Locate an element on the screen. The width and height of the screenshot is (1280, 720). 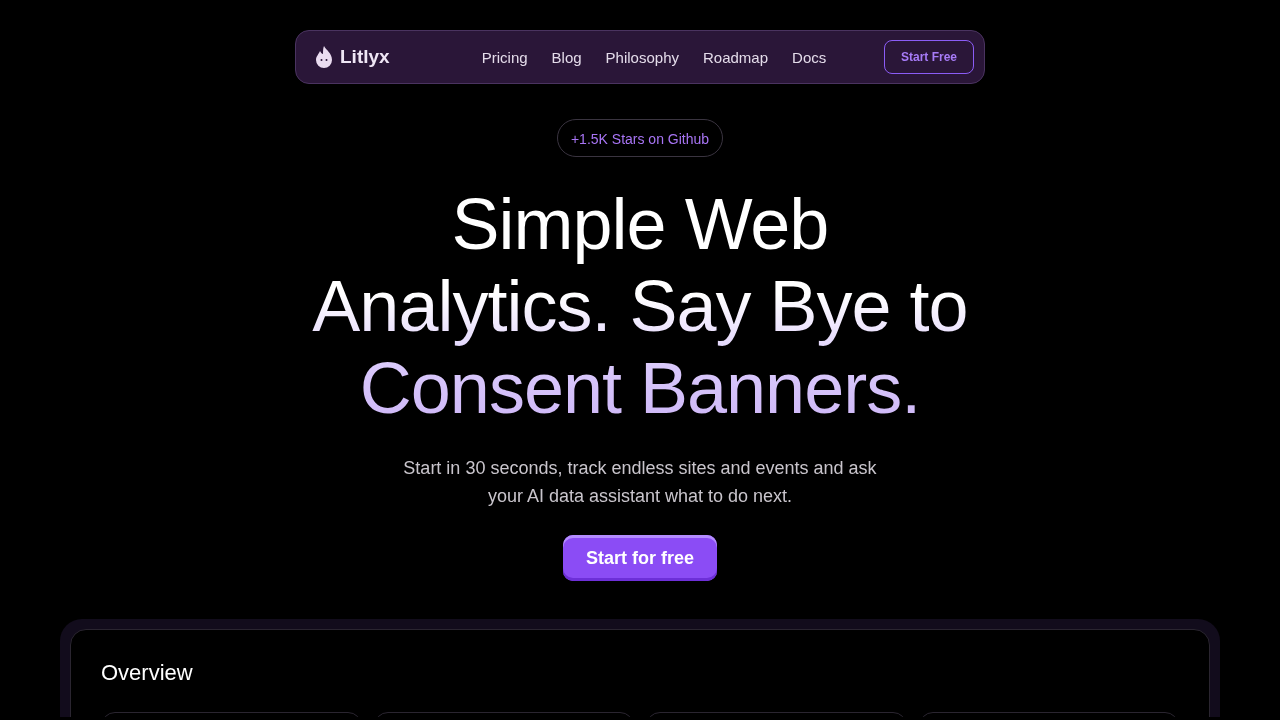
start-for-free-button: Start for free is located at coordinates (640, 558).